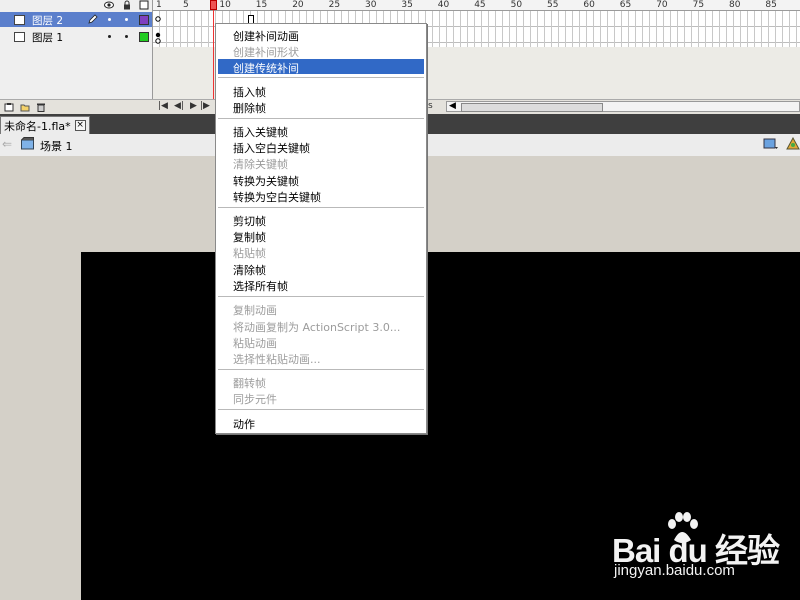 This screenshot has height=600, width=800. Describe the element at coordinates (334, 5) in the screenshot. I see `ruler-tick-label: 25` at that location.